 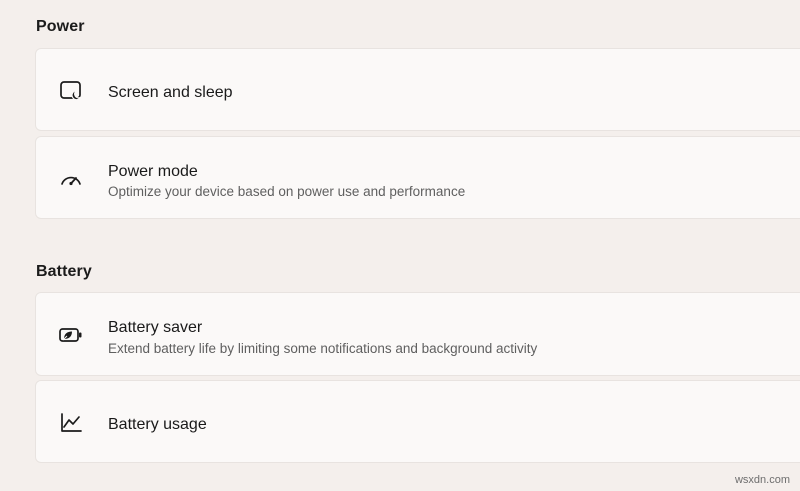 What do you see at coordinates (71, 179) in the screenshot?
I see `power-mode-gauge-icon` at bounding box center [71, 179].